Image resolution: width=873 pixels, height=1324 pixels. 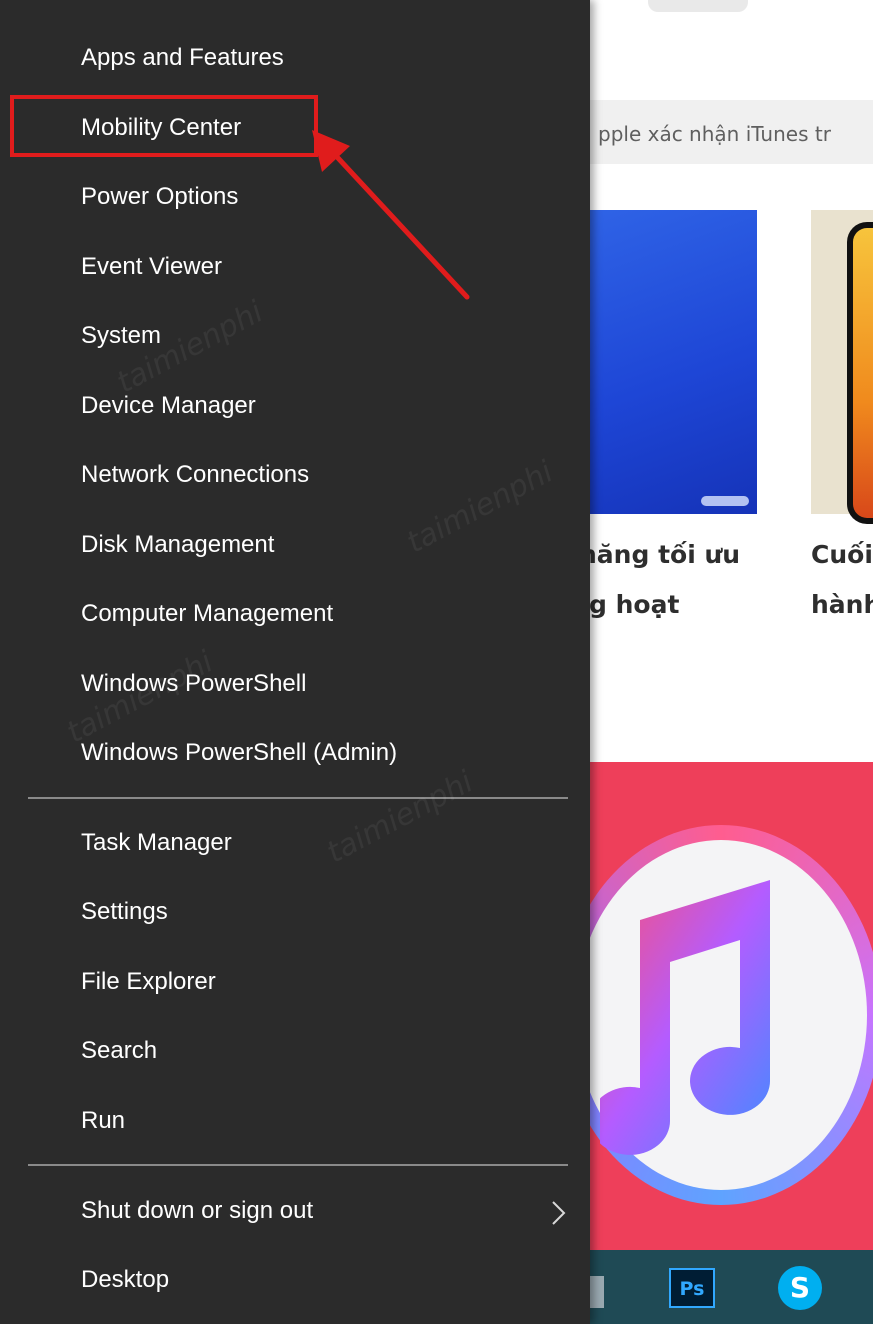 What do you see at coordinates (295, 982) in the screenshot?
I see `menu-item-file-explorer: File Explorer` at bounding box center [295, 982].